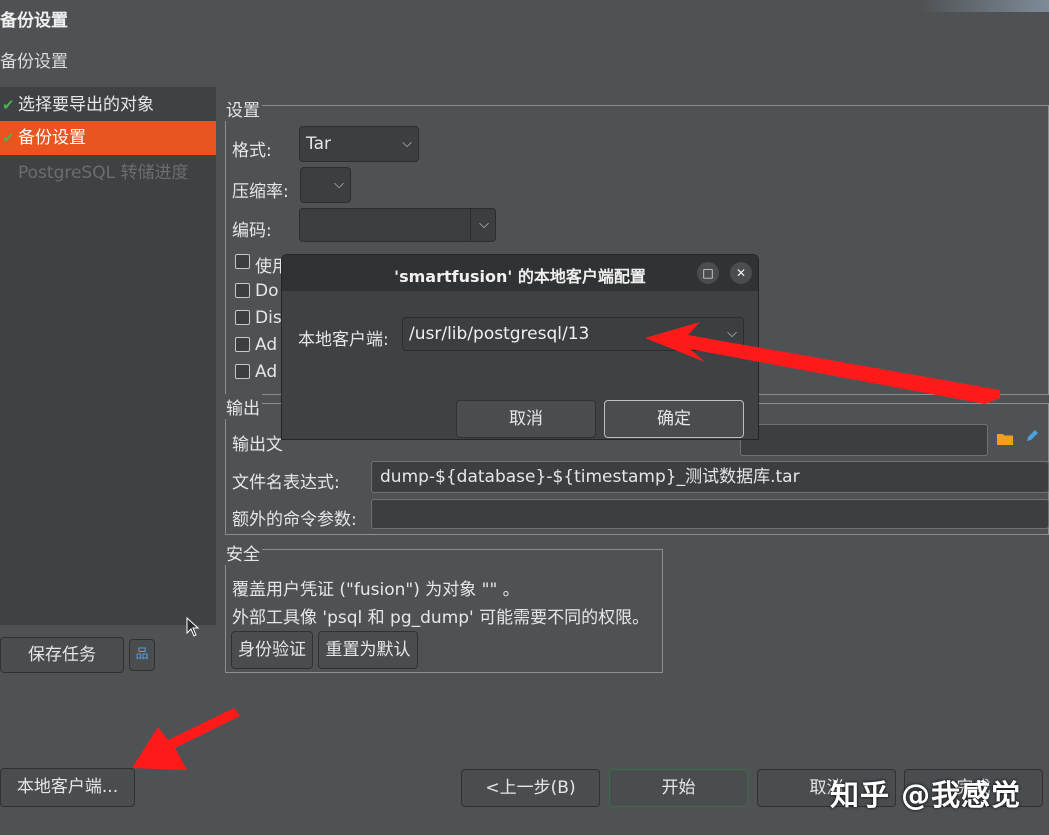 The image size is (1049, 835). I want to click on red-arrow-to-local-client-select, so click(822, 363).